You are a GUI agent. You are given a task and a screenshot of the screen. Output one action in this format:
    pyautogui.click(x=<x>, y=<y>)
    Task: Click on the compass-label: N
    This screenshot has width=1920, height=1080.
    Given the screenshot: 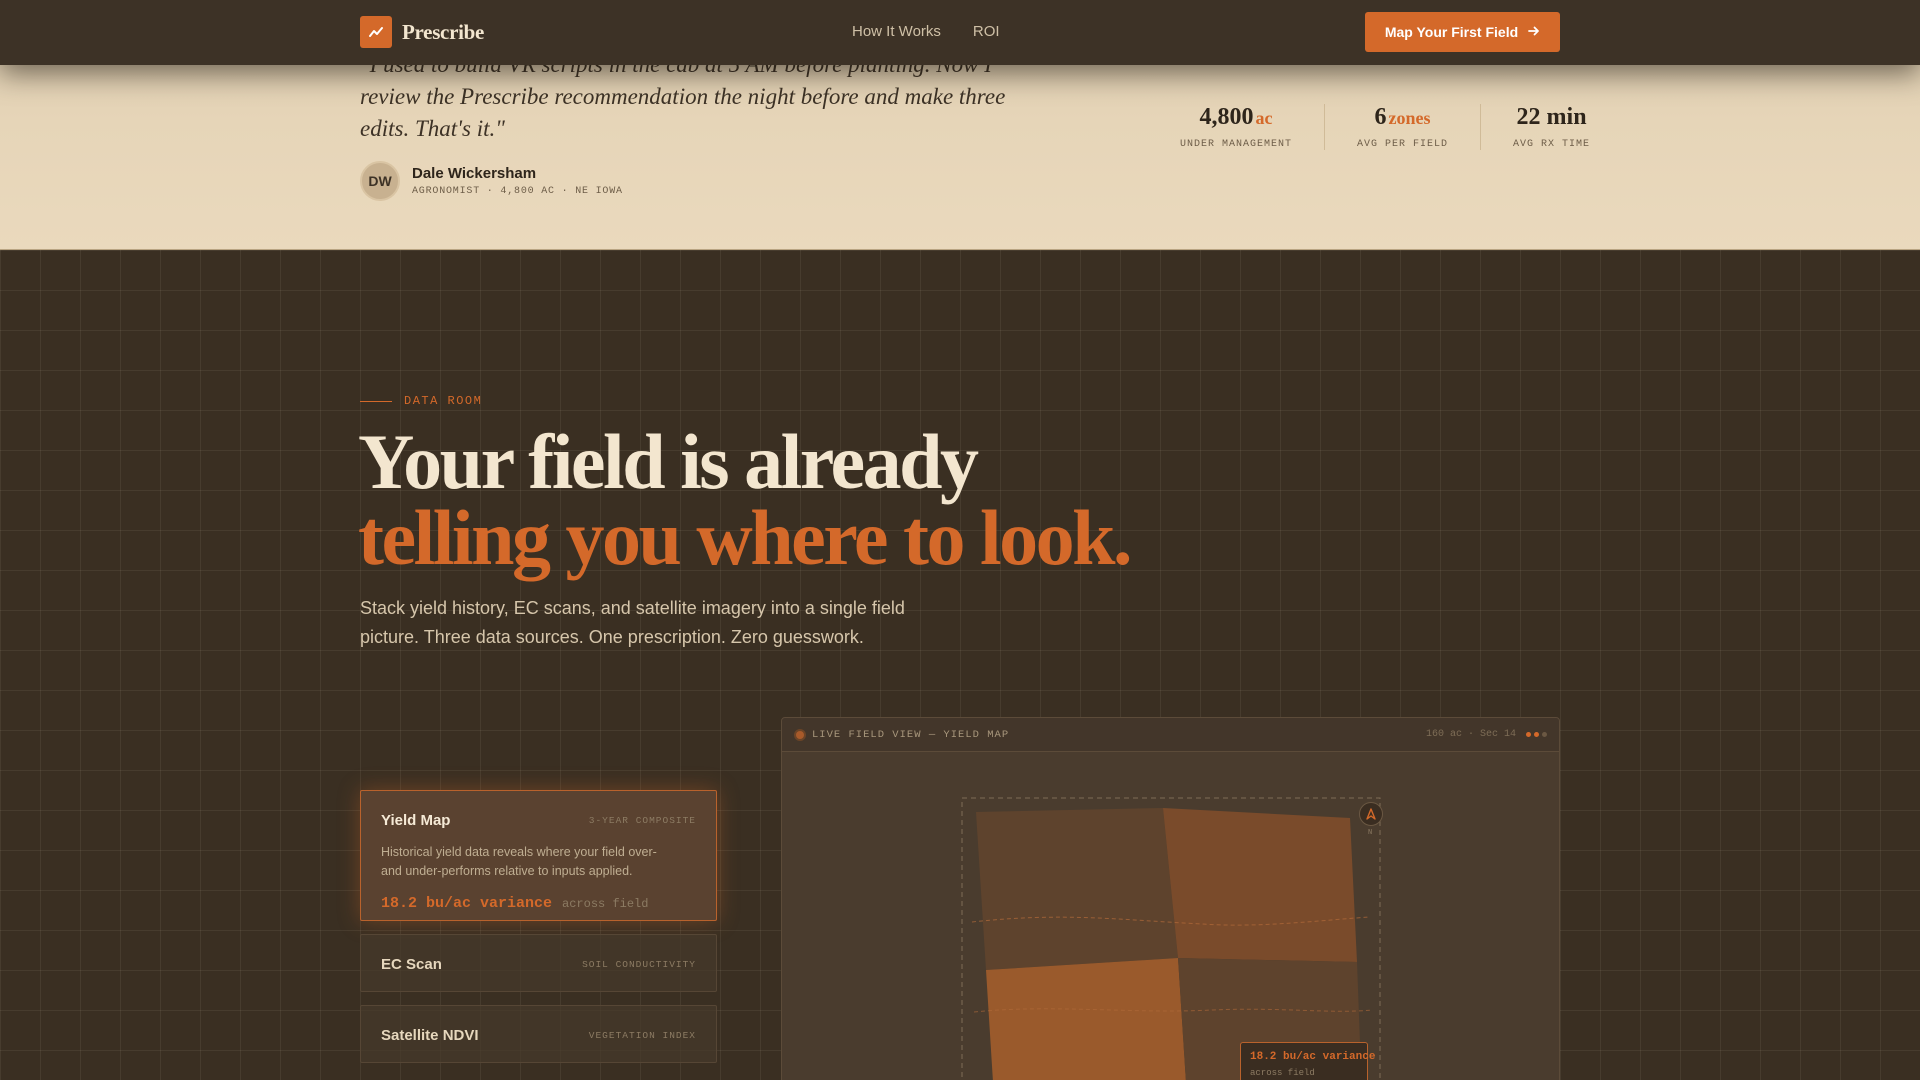 What is the action you would take?
    pyautogui.click(x=1370, y=833)
    